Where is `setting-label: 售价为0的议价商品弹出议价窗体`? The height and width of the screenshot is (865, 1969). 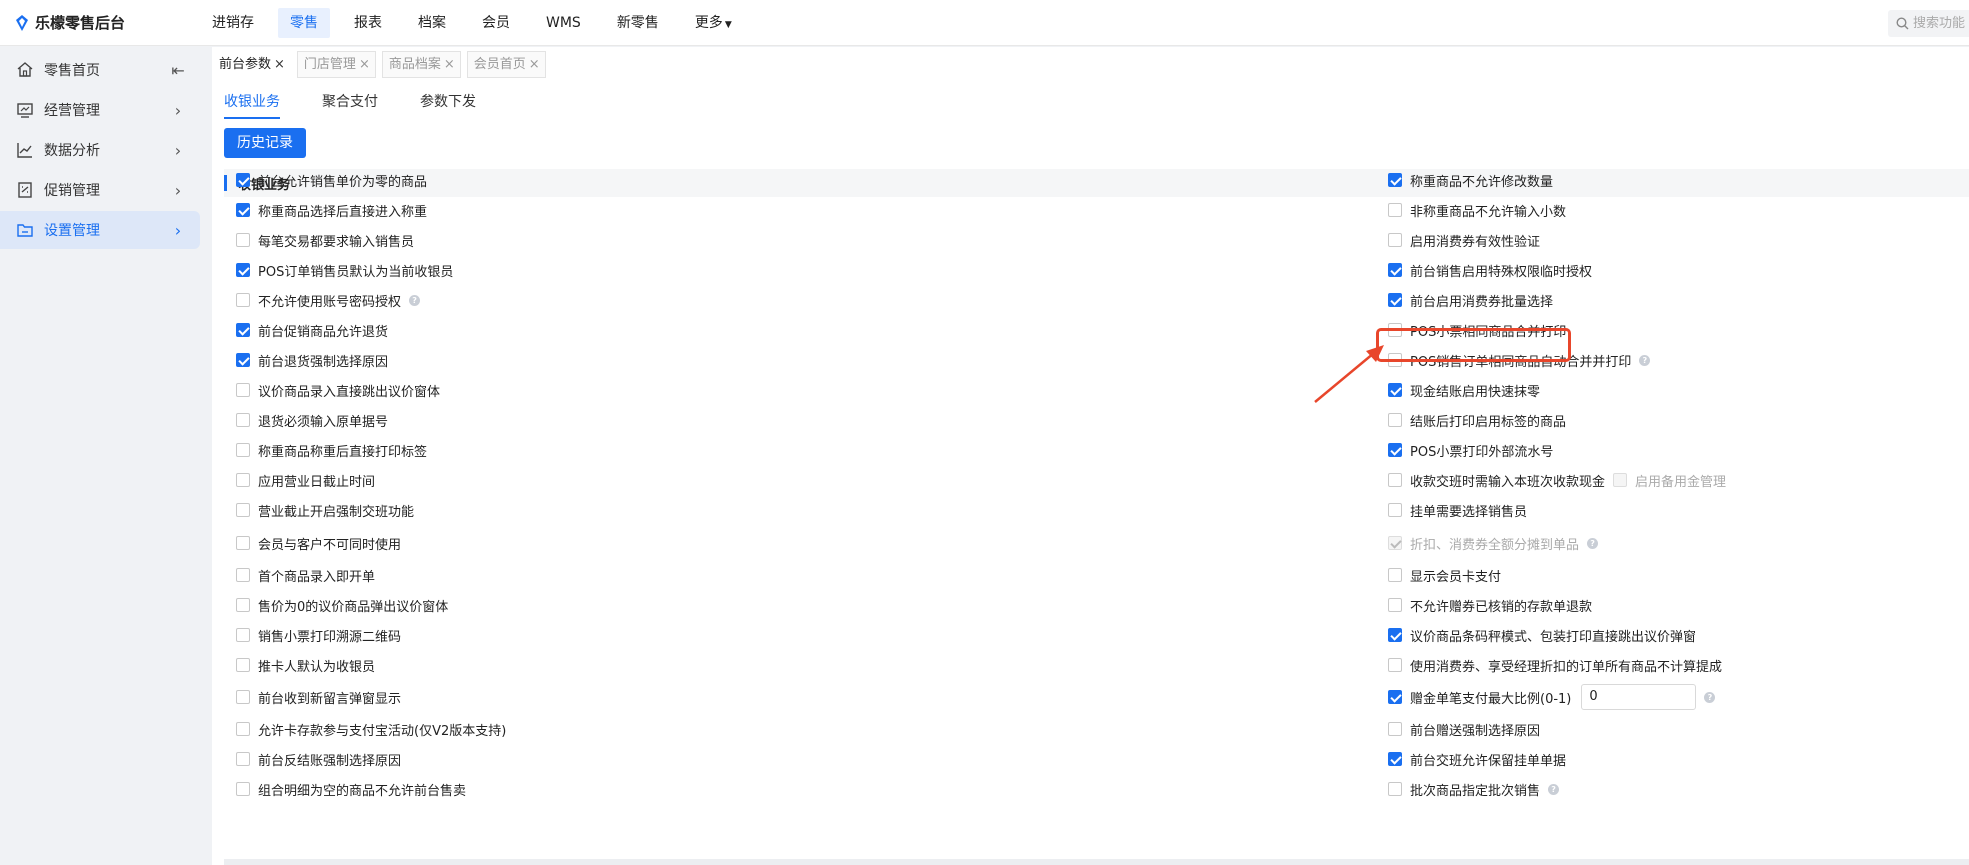
setting-label: 售价为0的议价商品弹出议价窗体 is located at coordinates (353, 605).